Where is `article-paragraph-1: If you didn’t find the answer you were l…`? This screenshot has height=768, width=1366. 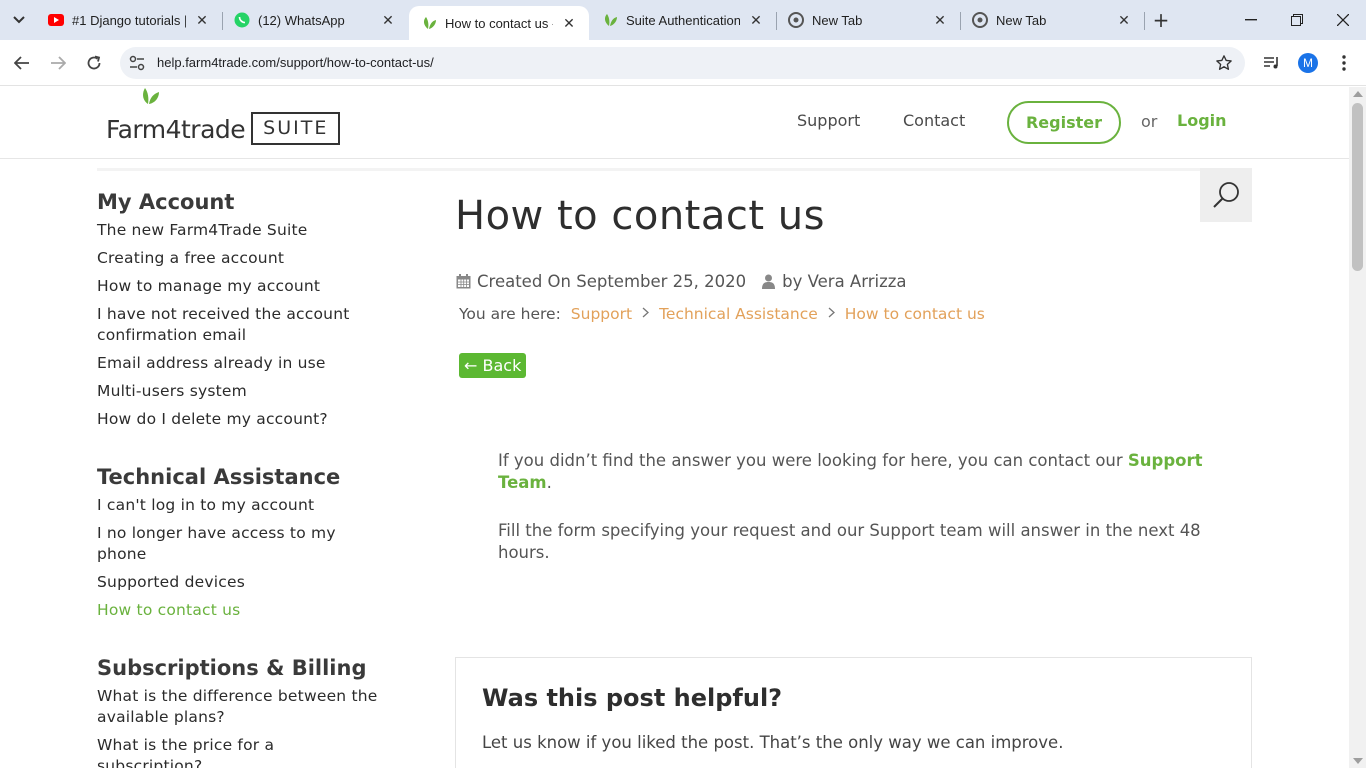
article-paragraph-1: If you didn’t find the answer you were l… is located at coordinates (858, 472).